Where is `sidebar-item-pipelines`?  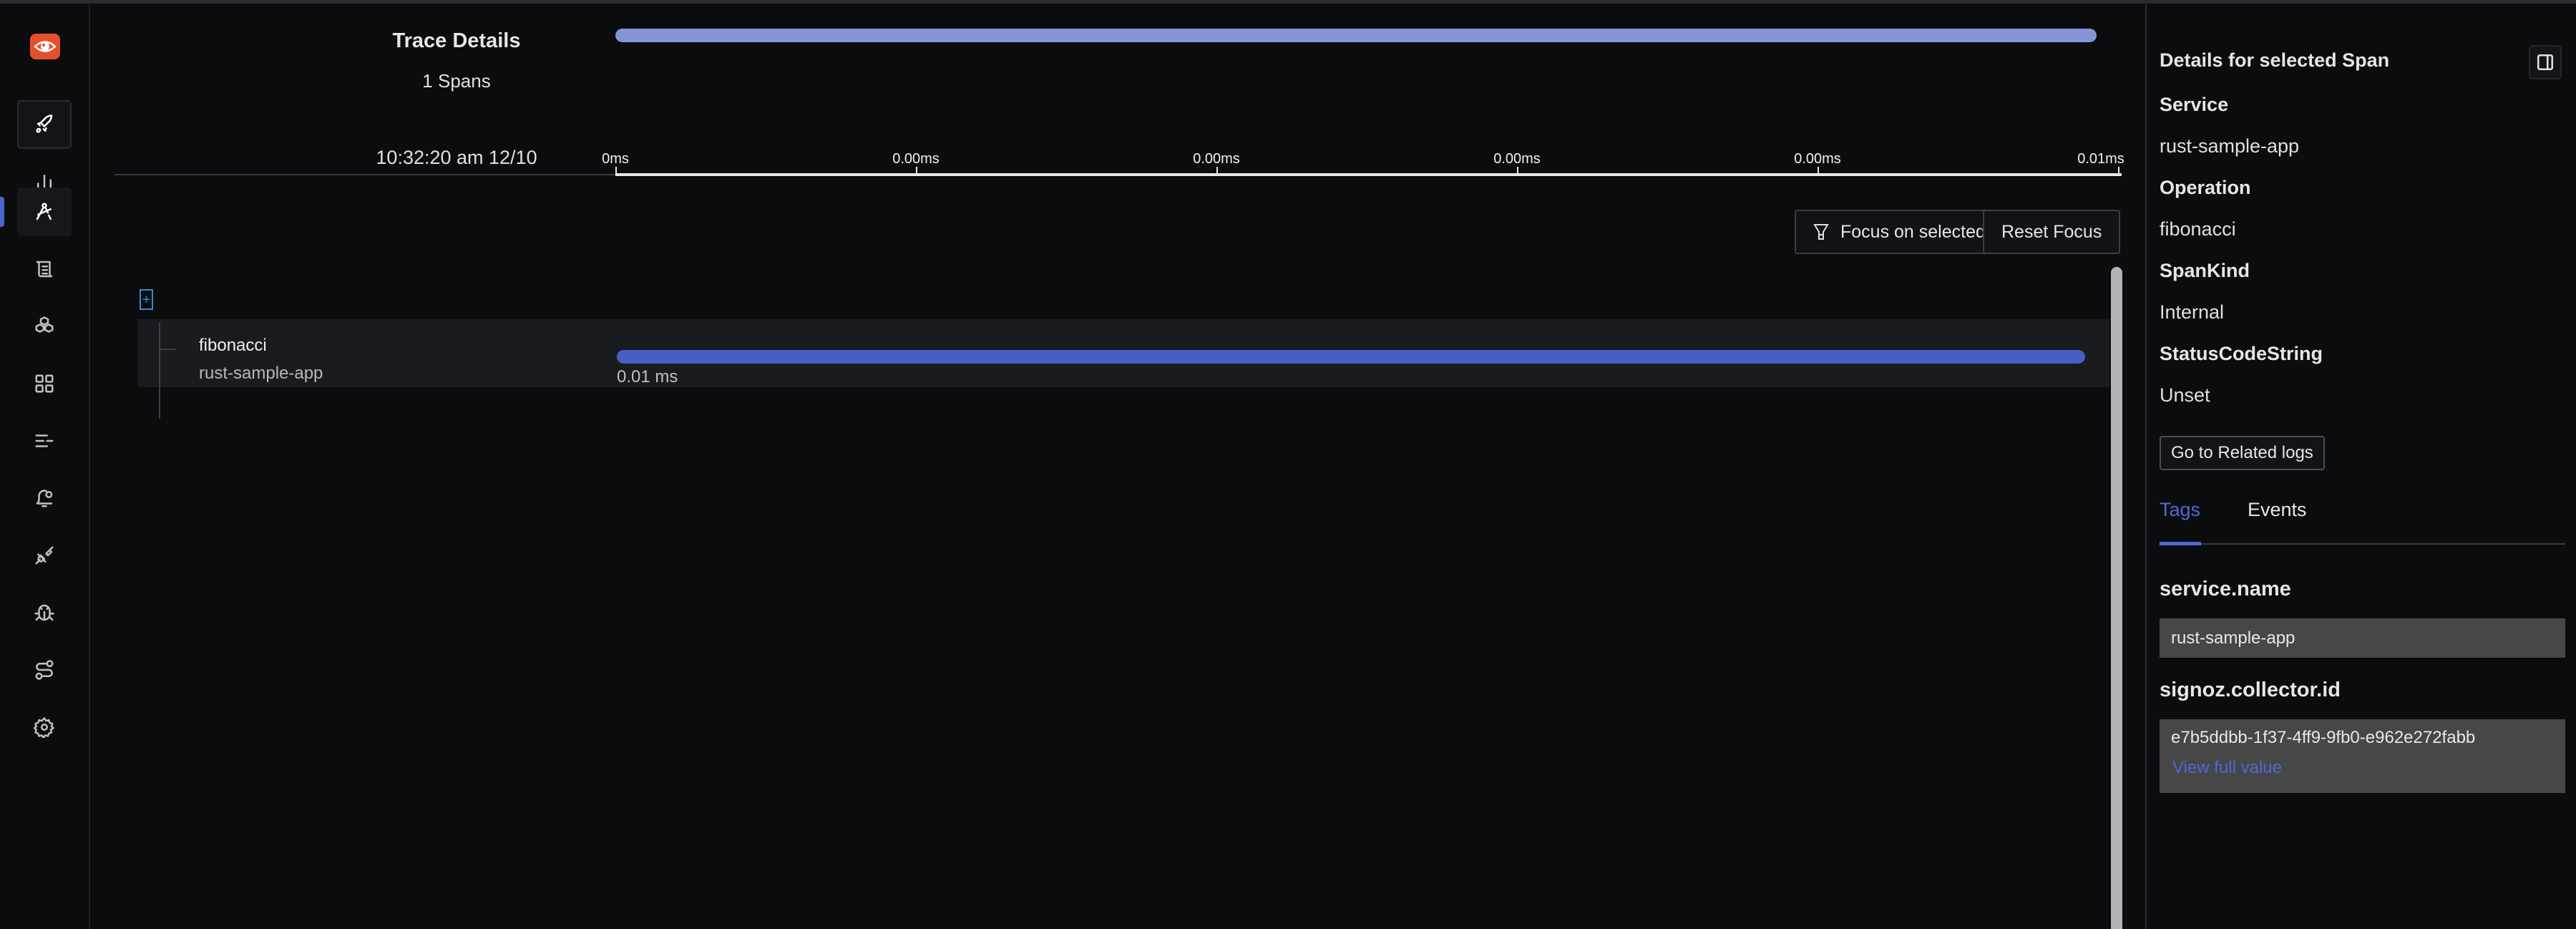 sidebar-item-pipelines is located at coordinates (44, 670).